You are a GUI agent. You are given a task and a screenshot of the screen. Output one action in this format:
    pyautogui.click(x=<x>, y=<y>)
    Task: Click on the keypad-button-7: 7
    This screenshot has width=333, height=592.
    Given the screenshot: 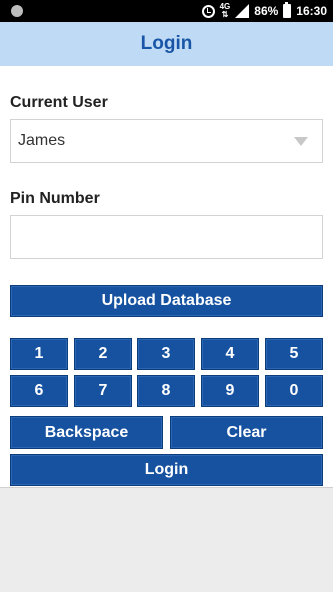 What is the action you would take?
    pyautogui.click(x=103, y=391)
    